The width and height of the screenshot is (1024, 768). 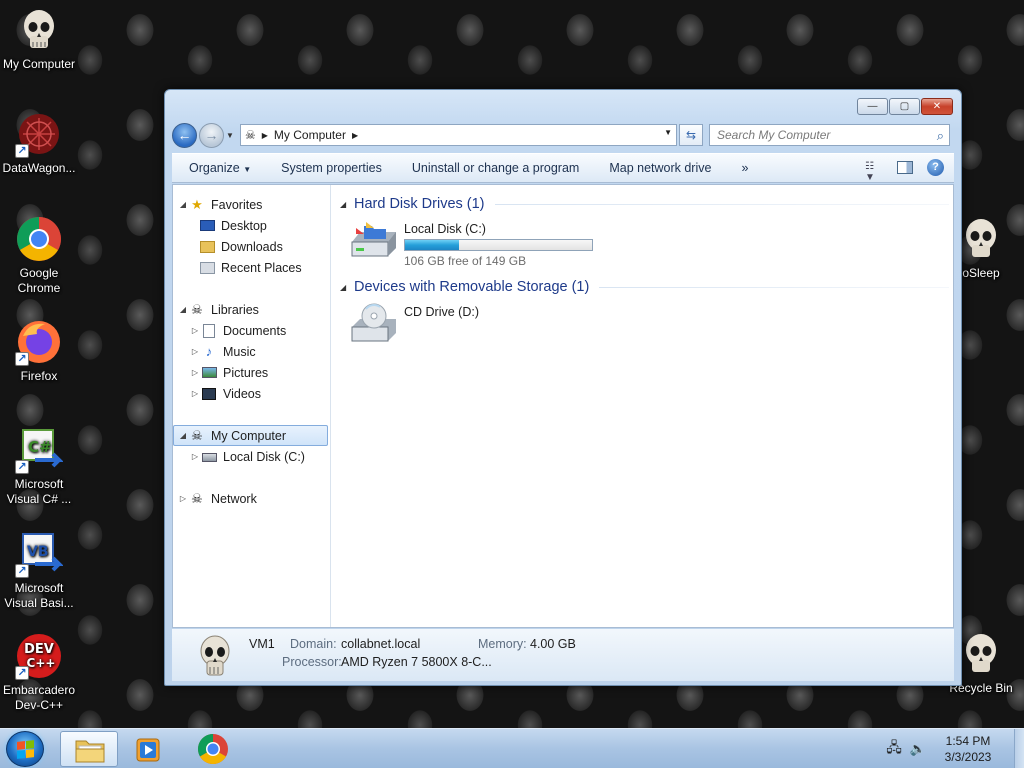 I want to click on nav-label: Recent Places, so click(x=261, y=267).